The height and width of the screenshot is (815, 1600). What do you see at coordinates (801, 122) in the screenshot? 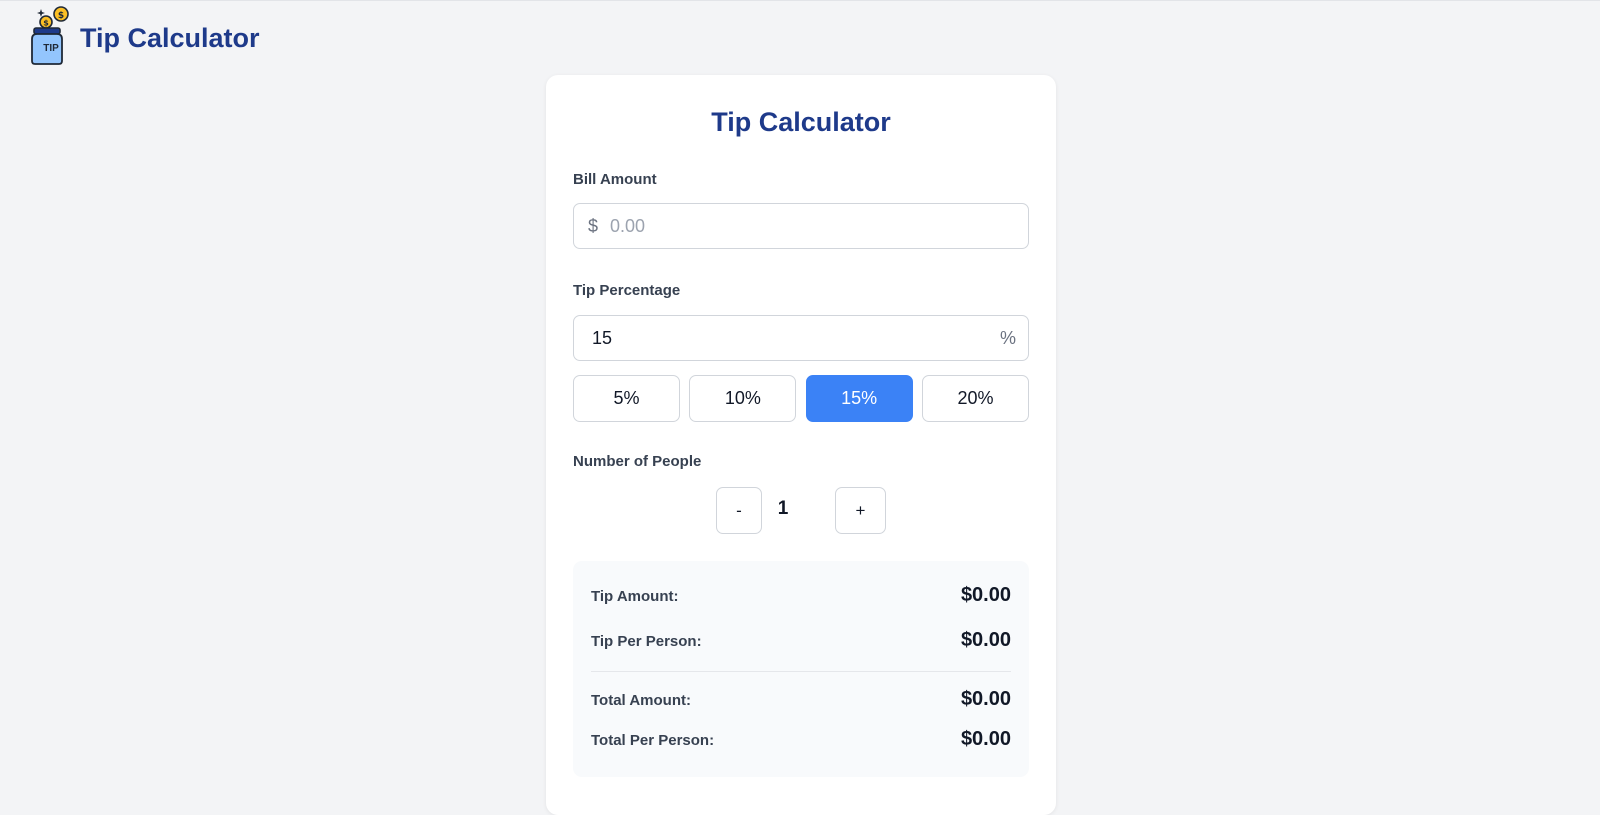
I see `card-title: Tip Calculator` at bounding box center [801, 122].